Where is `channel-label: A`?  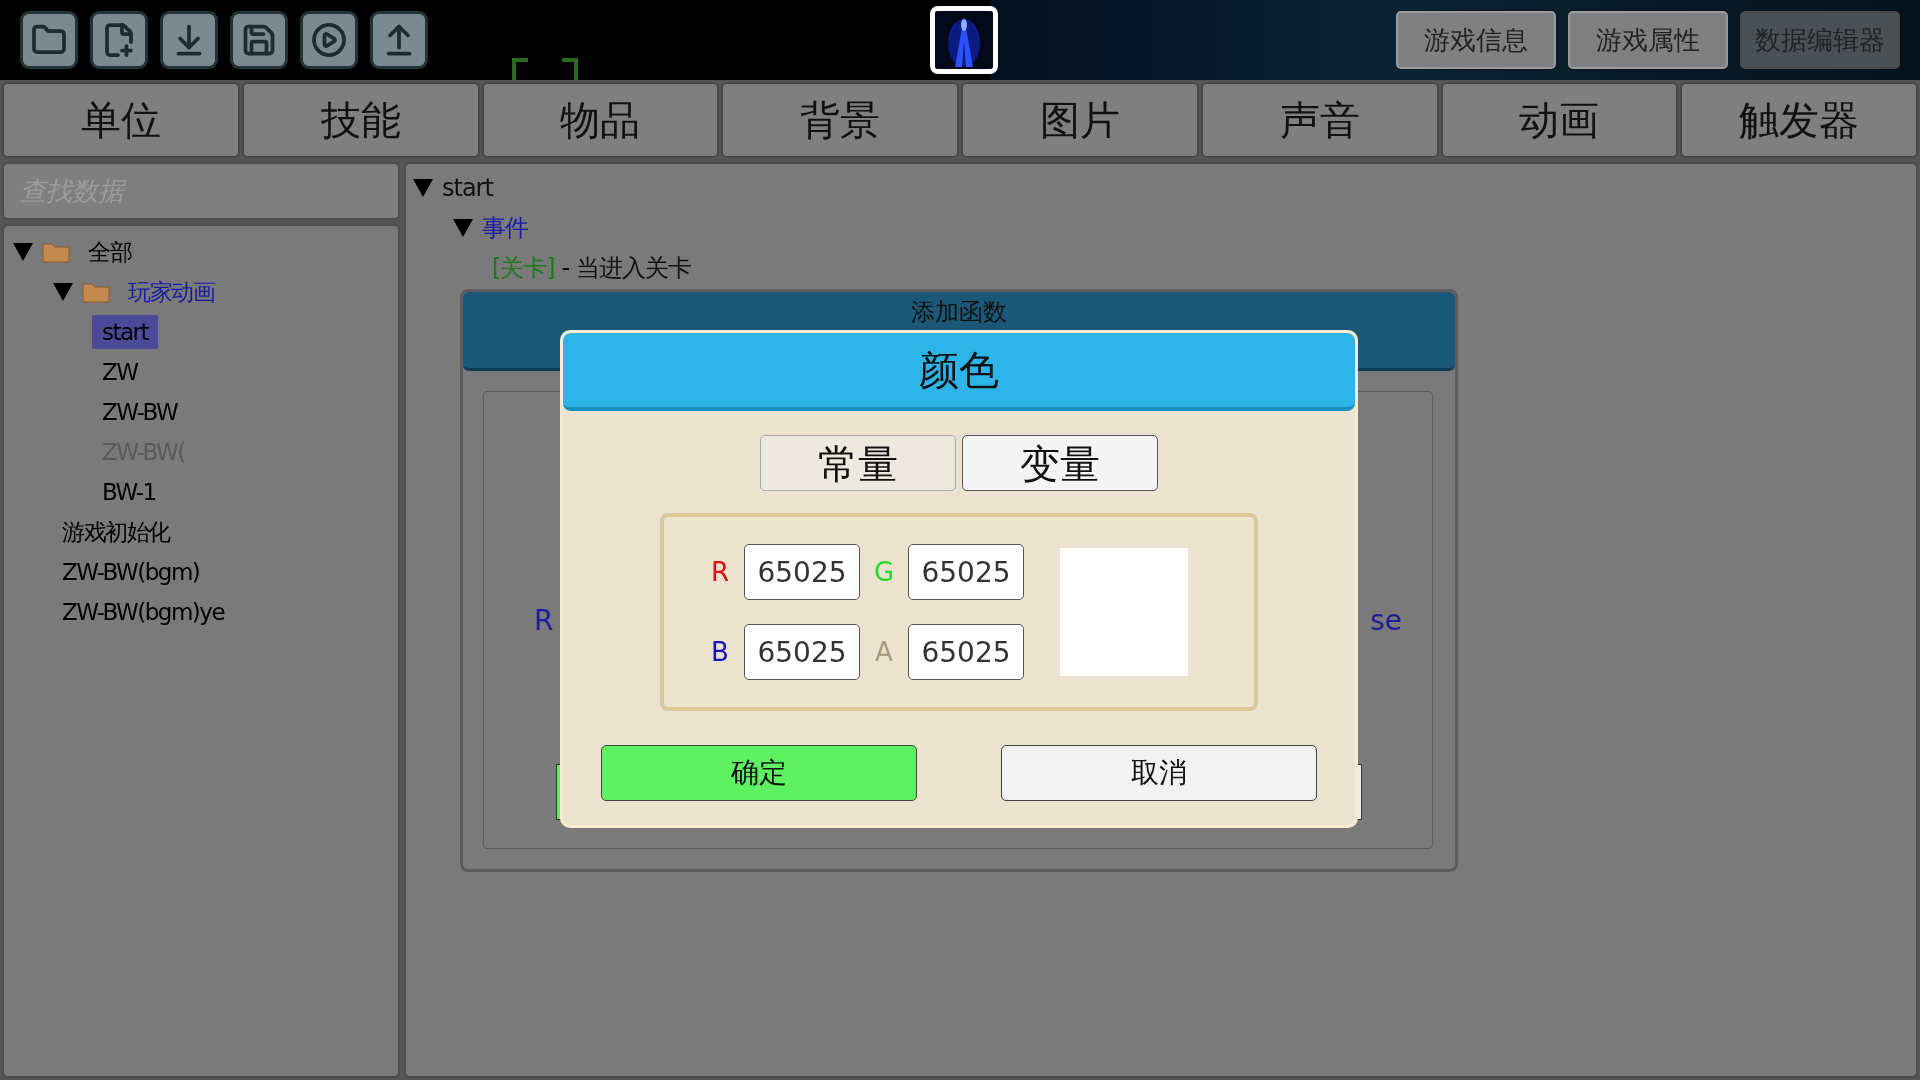 channel-label: A is located at coordinates (884, 652).